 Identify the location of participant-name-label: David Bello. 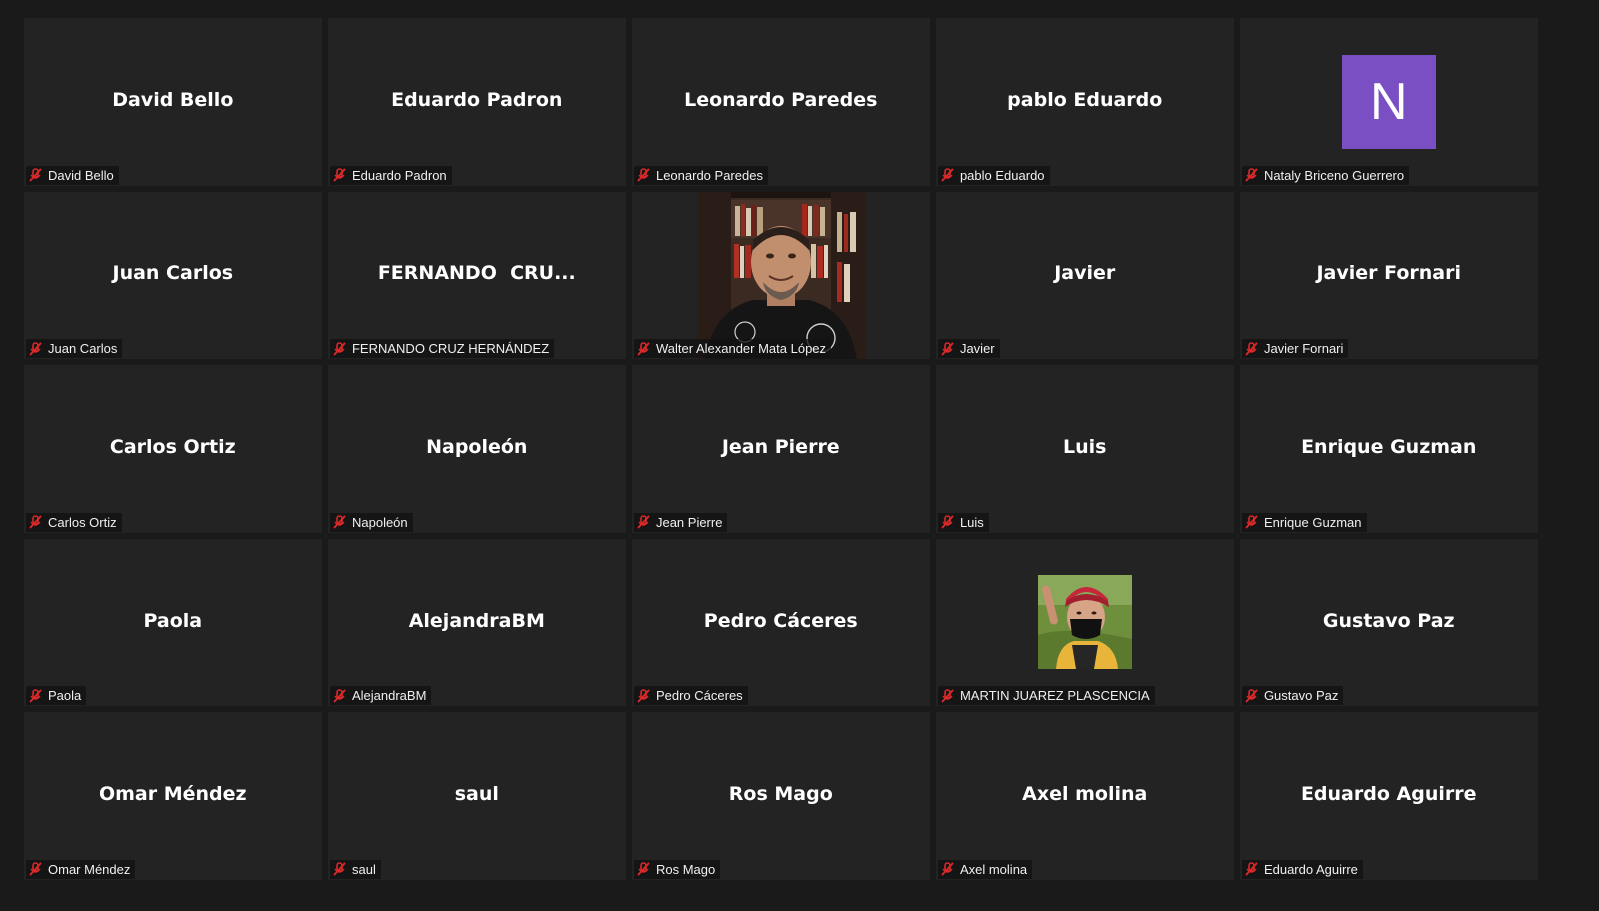
(72, 175).